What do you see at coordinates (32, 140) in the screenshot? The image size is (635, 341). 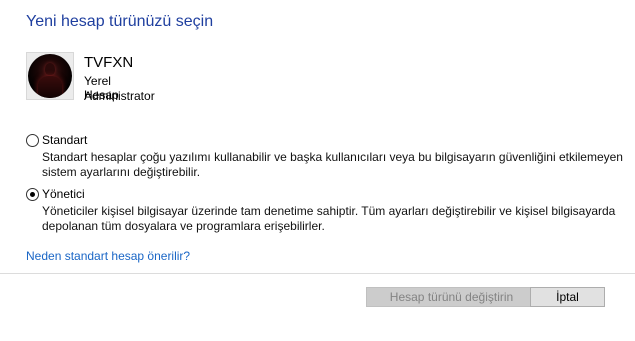 I see `standard-radio` at bounding box center [32, 140].